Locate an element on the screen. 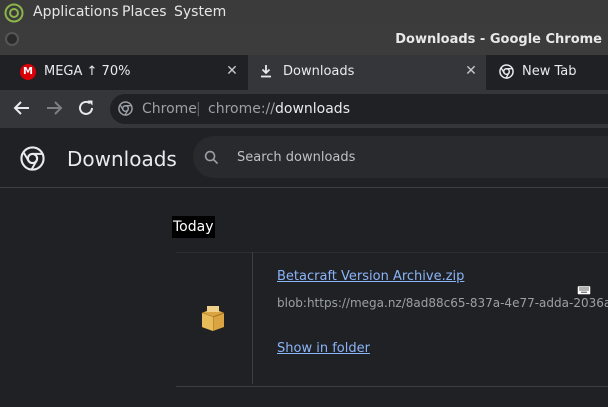 Image resolution: width=608 pixels, height=407 pixels. mint-logo-icon is located at coordinates (14, 13).